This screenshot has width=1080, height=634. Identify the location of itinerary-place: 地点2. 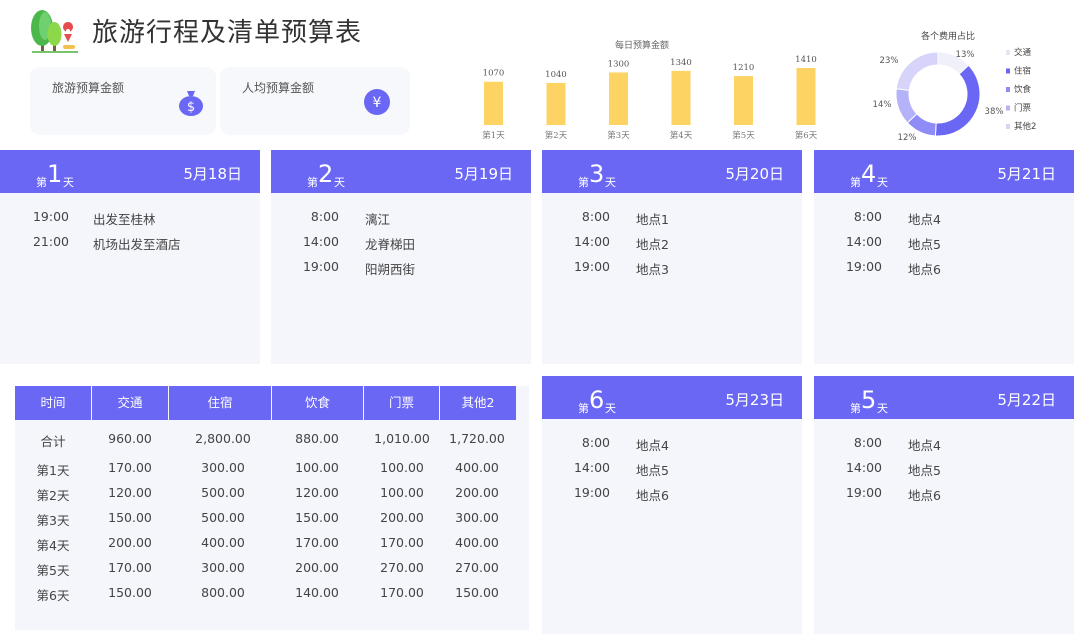
(652, 244).